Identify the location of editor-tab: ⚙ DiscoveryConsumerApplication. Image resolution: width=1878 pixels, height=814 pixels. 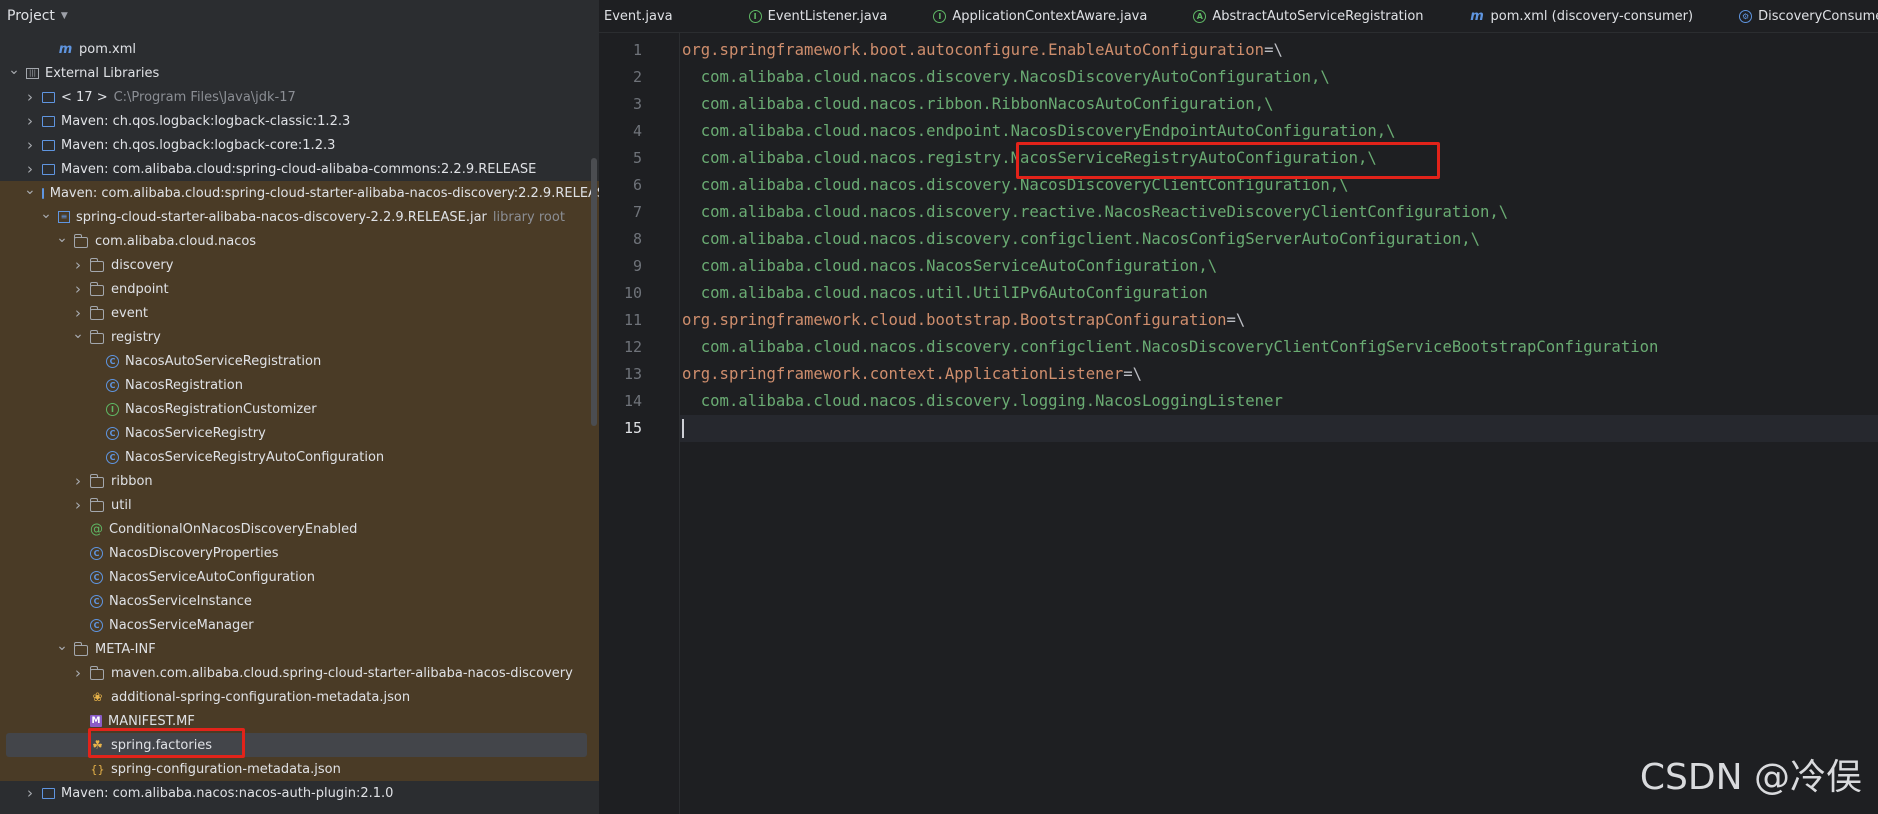
(1808, 16).